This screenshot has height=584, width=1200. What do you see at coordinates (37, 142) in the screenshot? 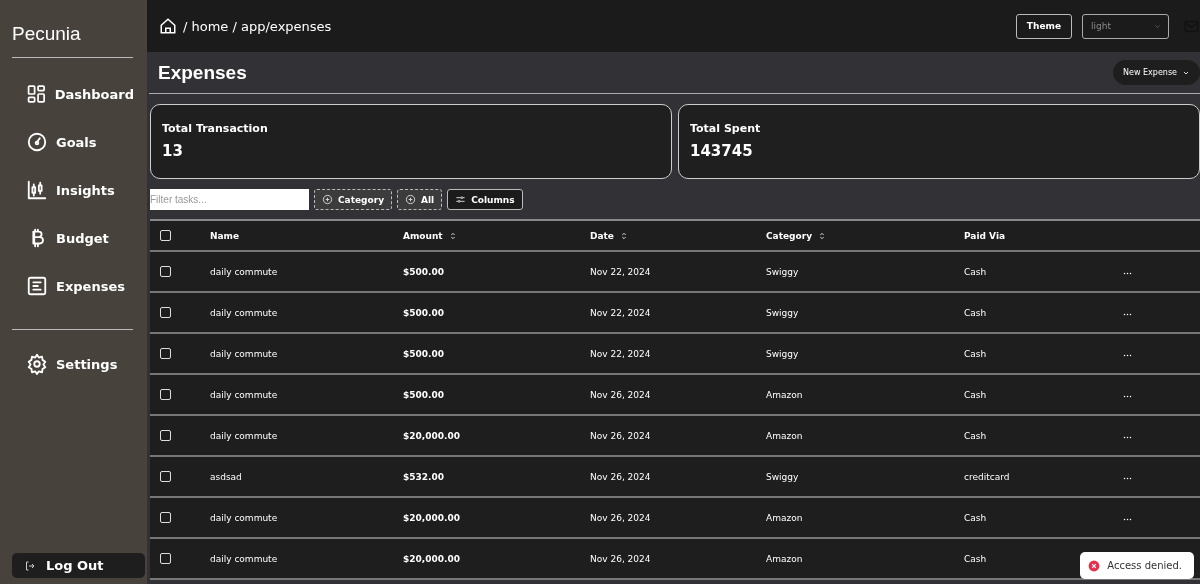
I see `gauge-icon` at bounding box center [37, 142].